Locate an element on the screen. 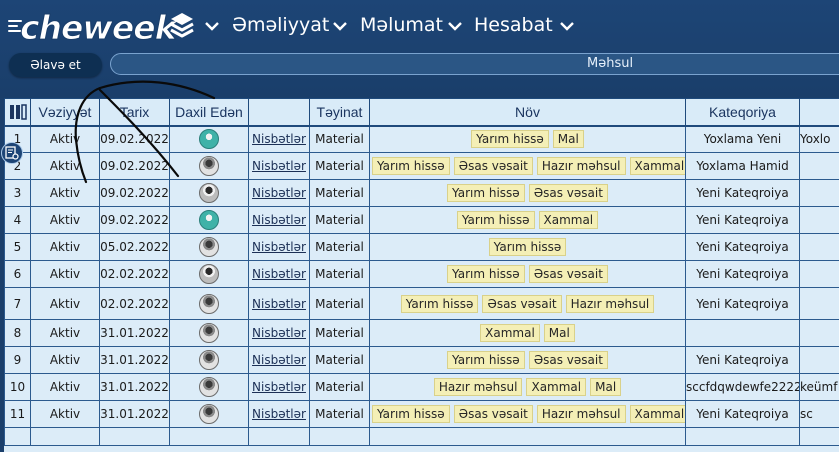 The width and height of the screenshot is (839, 452). column-header-veziyyet: Vəziyyət is located at coordinates (65, 112).